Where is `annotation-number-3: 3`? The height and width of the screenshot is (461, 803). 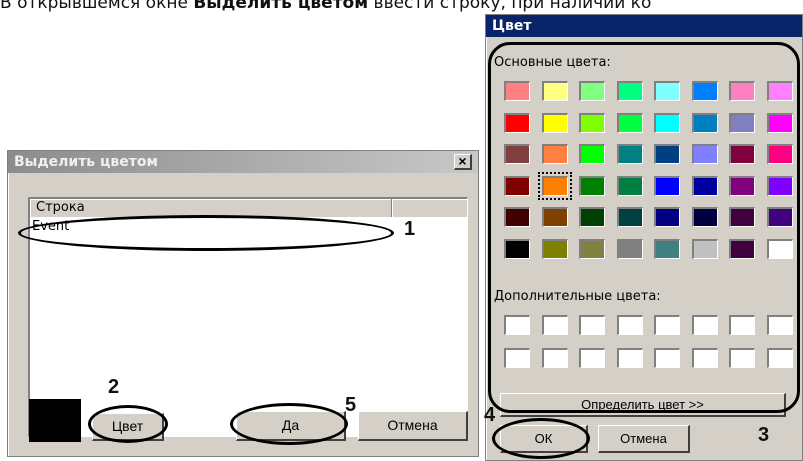
annotation-number-3: 3 is located at coordinates (764, 435).